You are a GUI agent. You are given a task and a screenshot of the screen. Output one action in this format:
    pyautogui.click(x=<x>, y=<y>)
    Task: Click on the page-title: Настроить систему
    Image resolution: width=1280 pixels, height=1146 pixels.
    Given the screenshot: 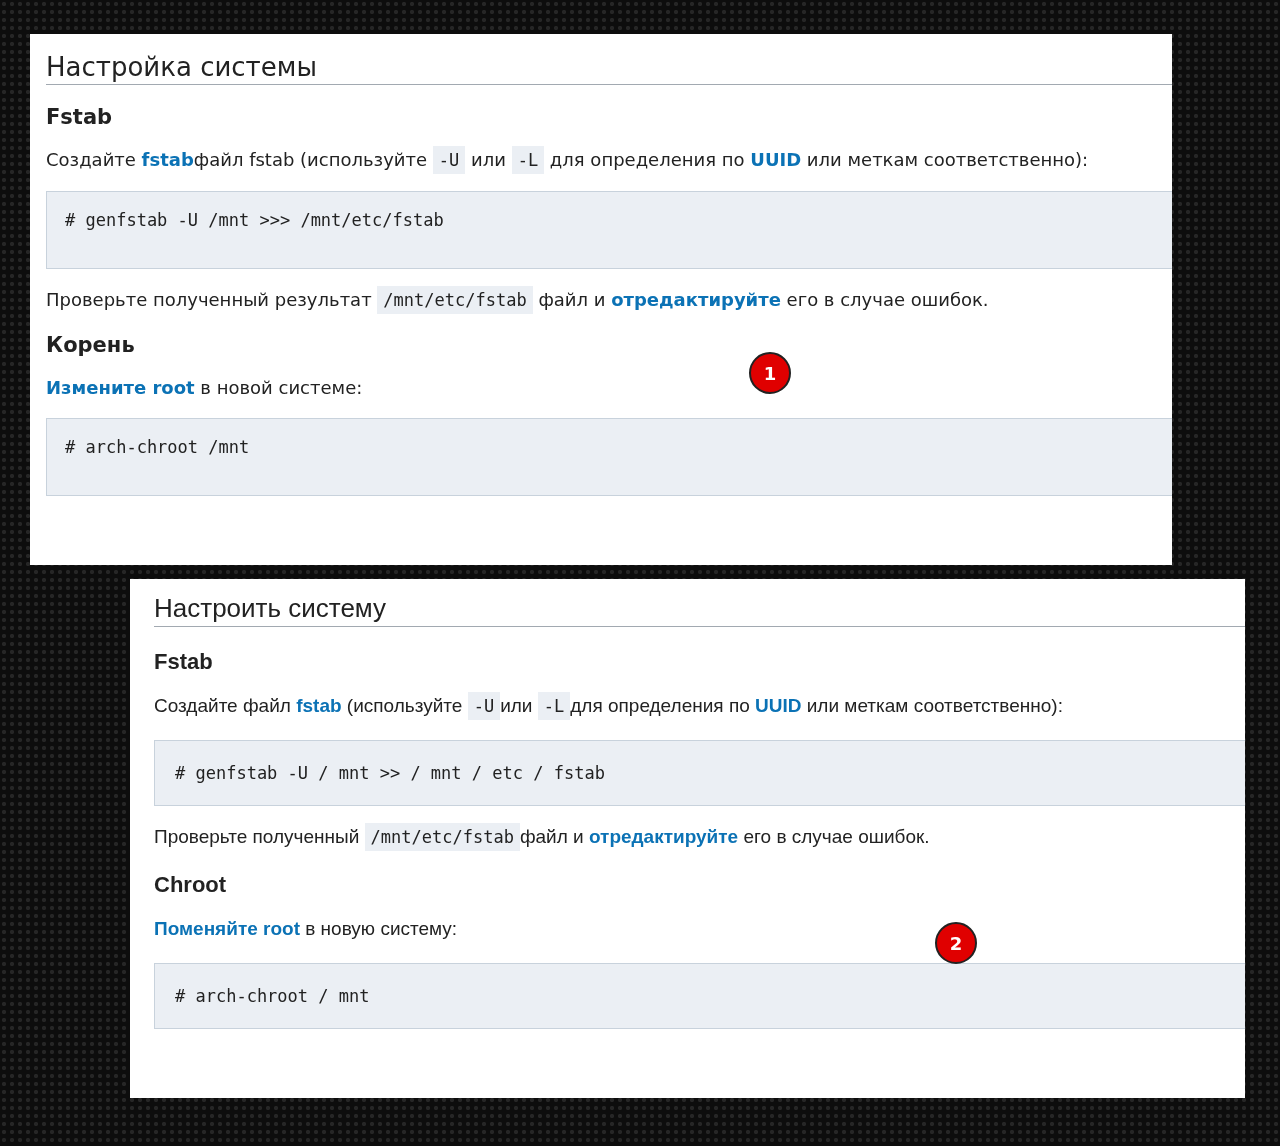 What is the action you would take?
    pyautogui.click(x=699, y=610)
    